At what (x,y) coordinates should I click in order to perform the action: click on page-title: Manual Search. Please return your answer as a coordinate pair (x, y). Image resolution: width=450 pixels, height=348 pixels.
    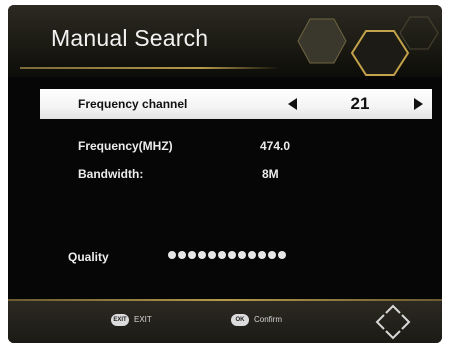
    Looking at the image, I should click on (130, 38).